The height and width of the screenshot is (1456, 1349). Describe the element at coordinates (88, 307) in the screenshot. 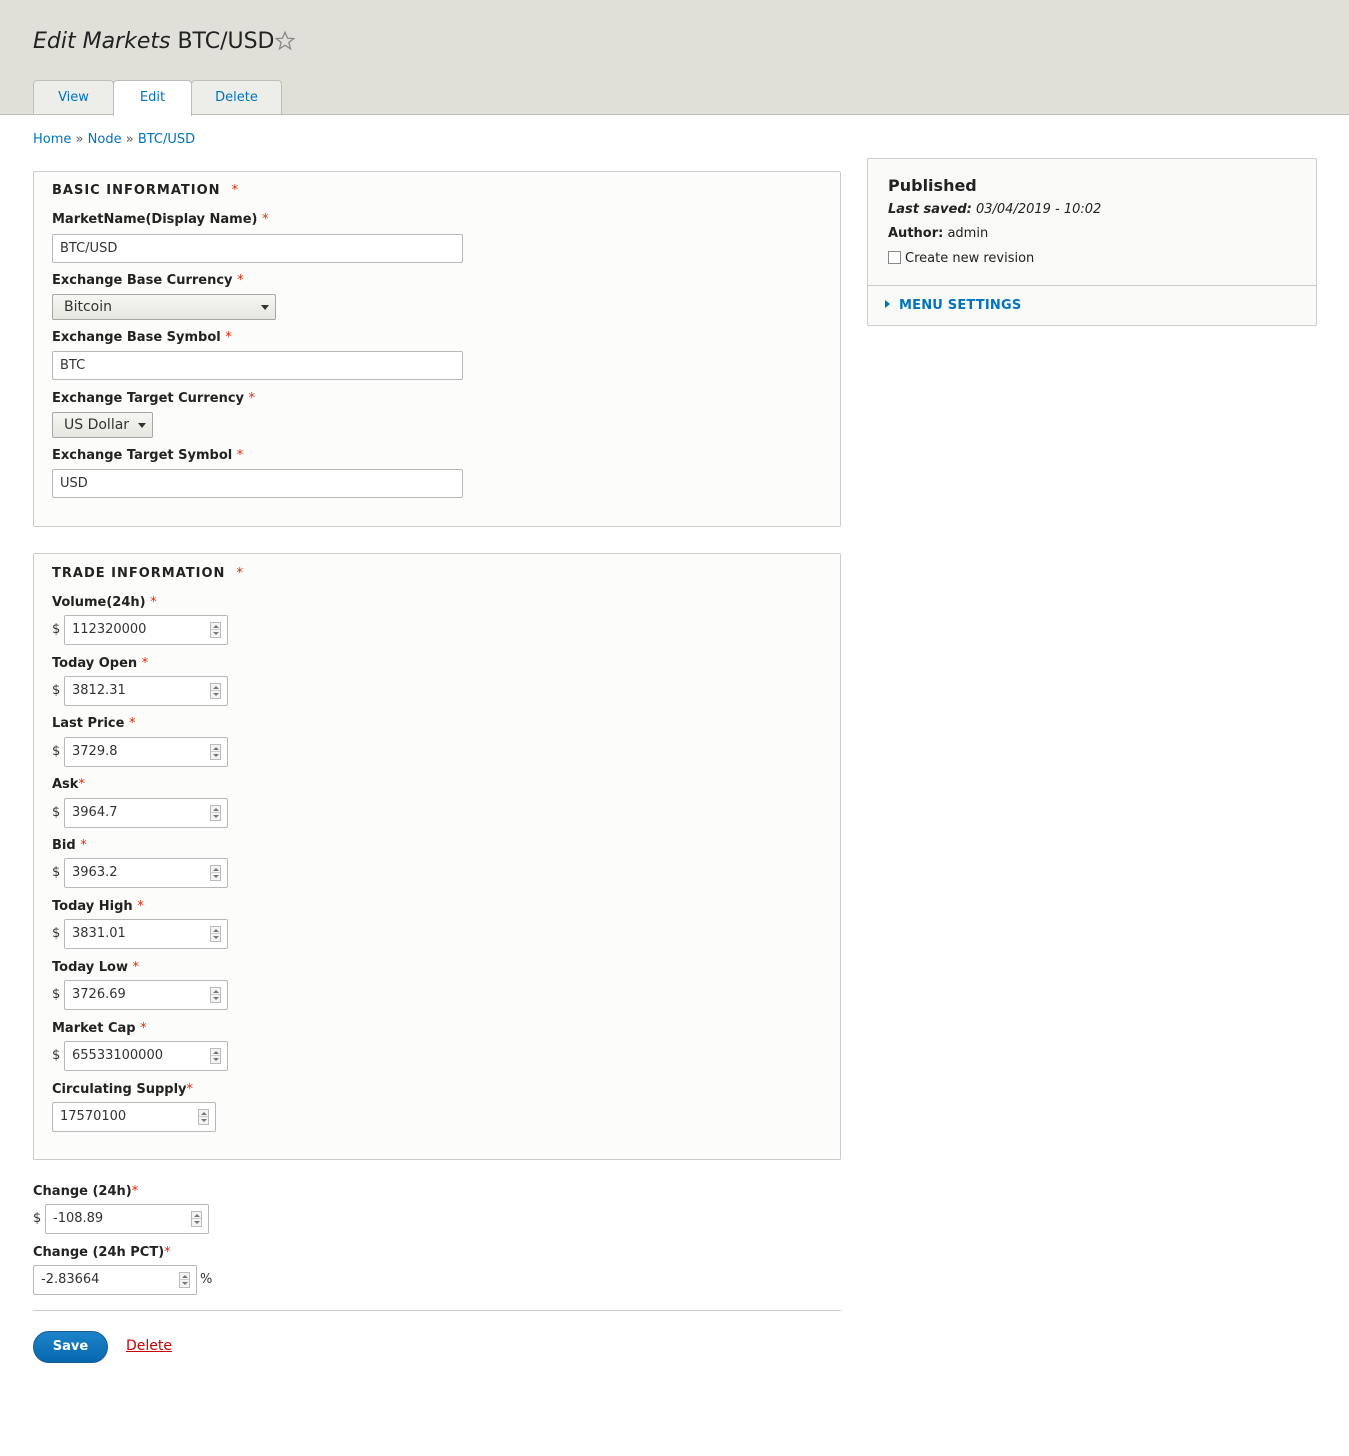

I see `select-value: Bitcoin` at that location.